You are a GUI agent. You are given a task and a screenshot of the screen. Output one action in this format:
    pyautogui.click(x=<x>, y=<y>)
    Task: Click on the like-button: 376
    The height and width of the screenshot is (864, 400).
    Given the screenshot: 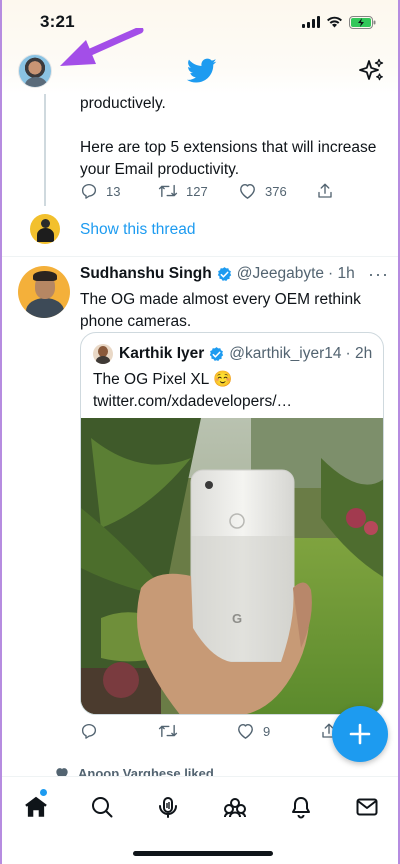 What is the action you would take?
    pyautogui.click(x=277, y=191)
    